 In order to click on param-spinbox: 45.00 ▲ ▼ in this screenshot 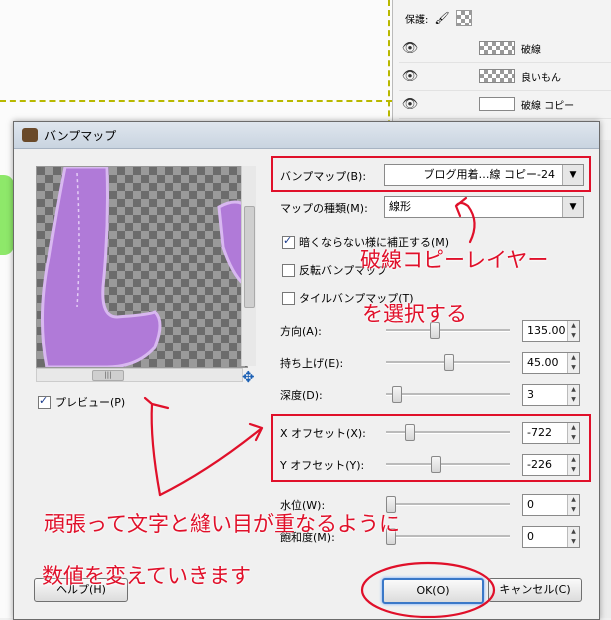, I will do `click(551, 363)`.